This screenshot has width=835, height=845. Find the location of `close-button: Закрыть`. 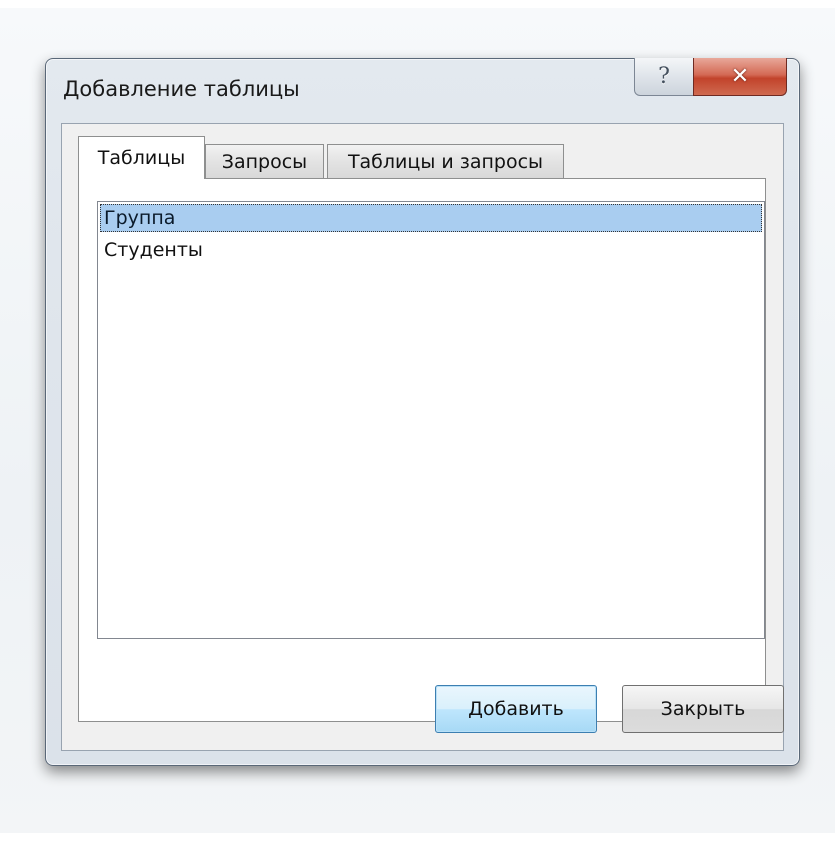

close-button: Закрыть is located at coordinates (703, 709).